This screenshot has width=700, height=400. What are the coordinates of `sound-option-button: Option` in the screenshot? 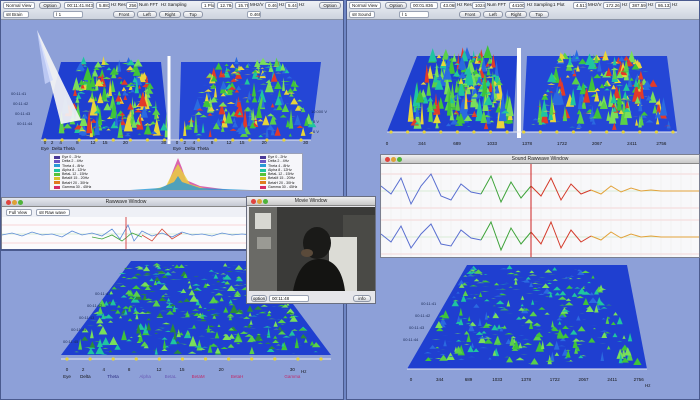 It's located at (396, 5).